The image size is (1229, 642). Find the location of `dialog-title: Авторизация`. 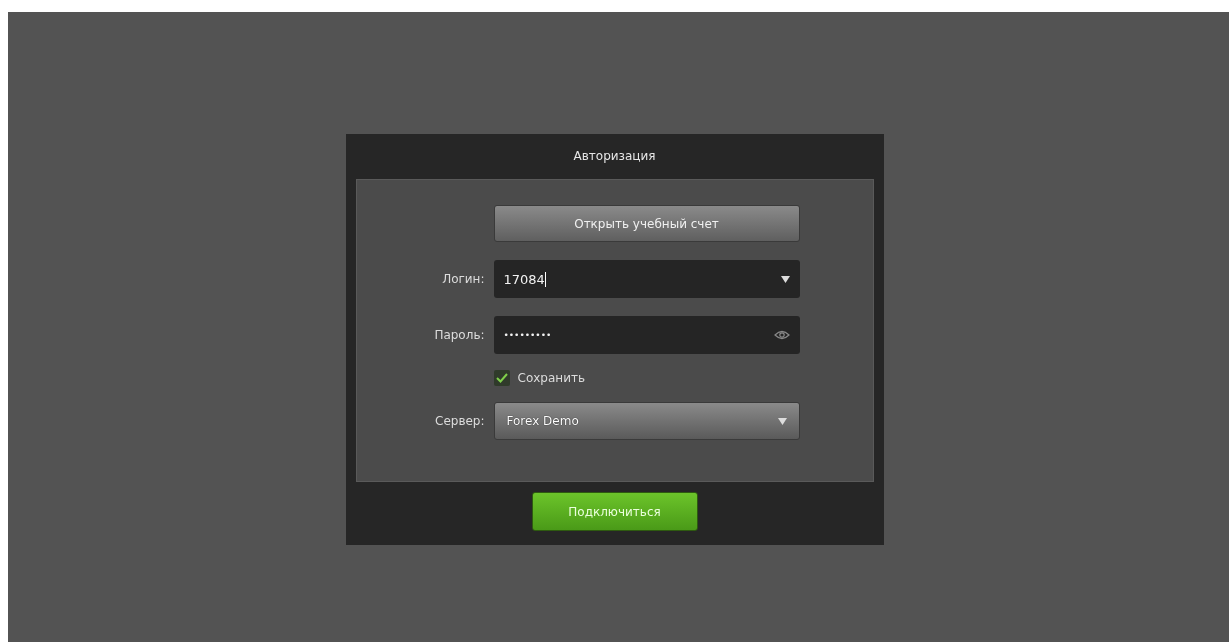

dialog-title: Авторизация is located at coordinates (614, 156).